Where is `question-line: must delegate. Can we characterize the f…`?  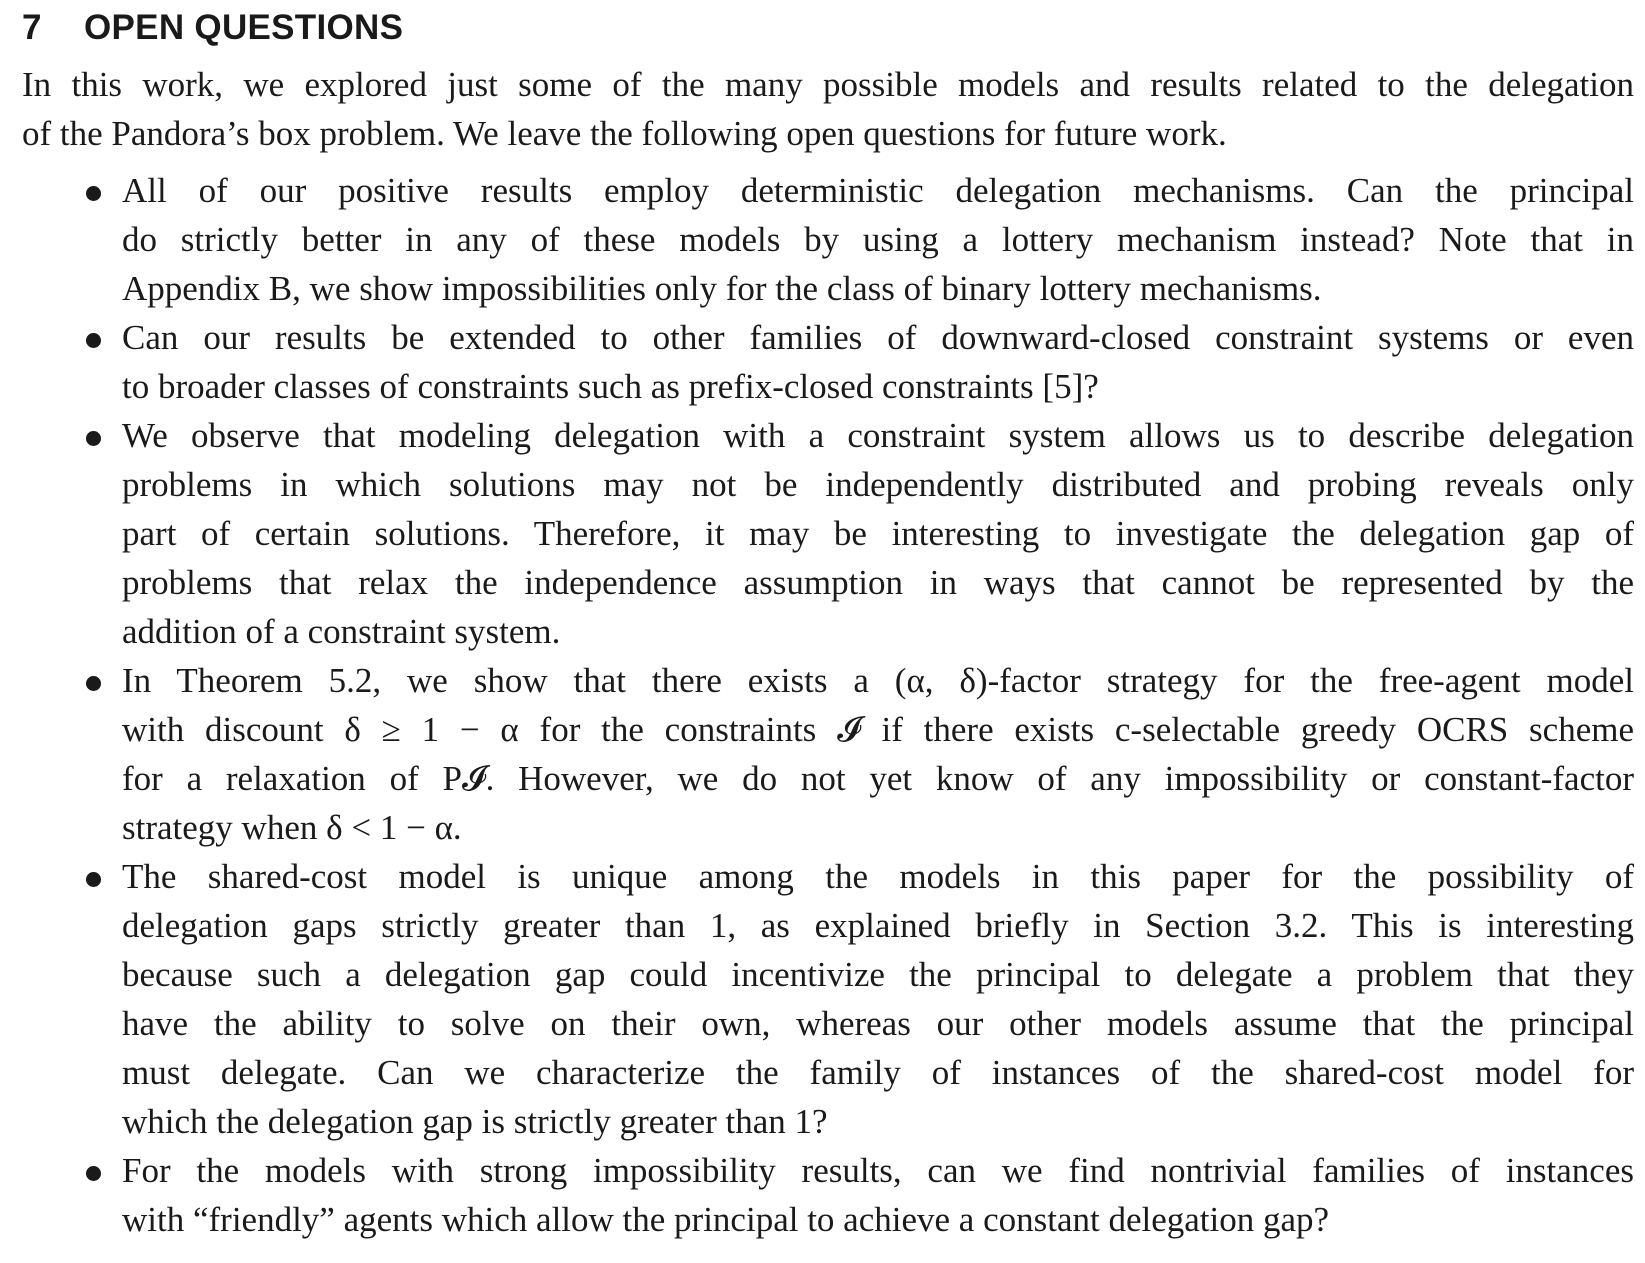
question-line: must delegate. Can we characterize the f… is located at coordinates (878, 1072).